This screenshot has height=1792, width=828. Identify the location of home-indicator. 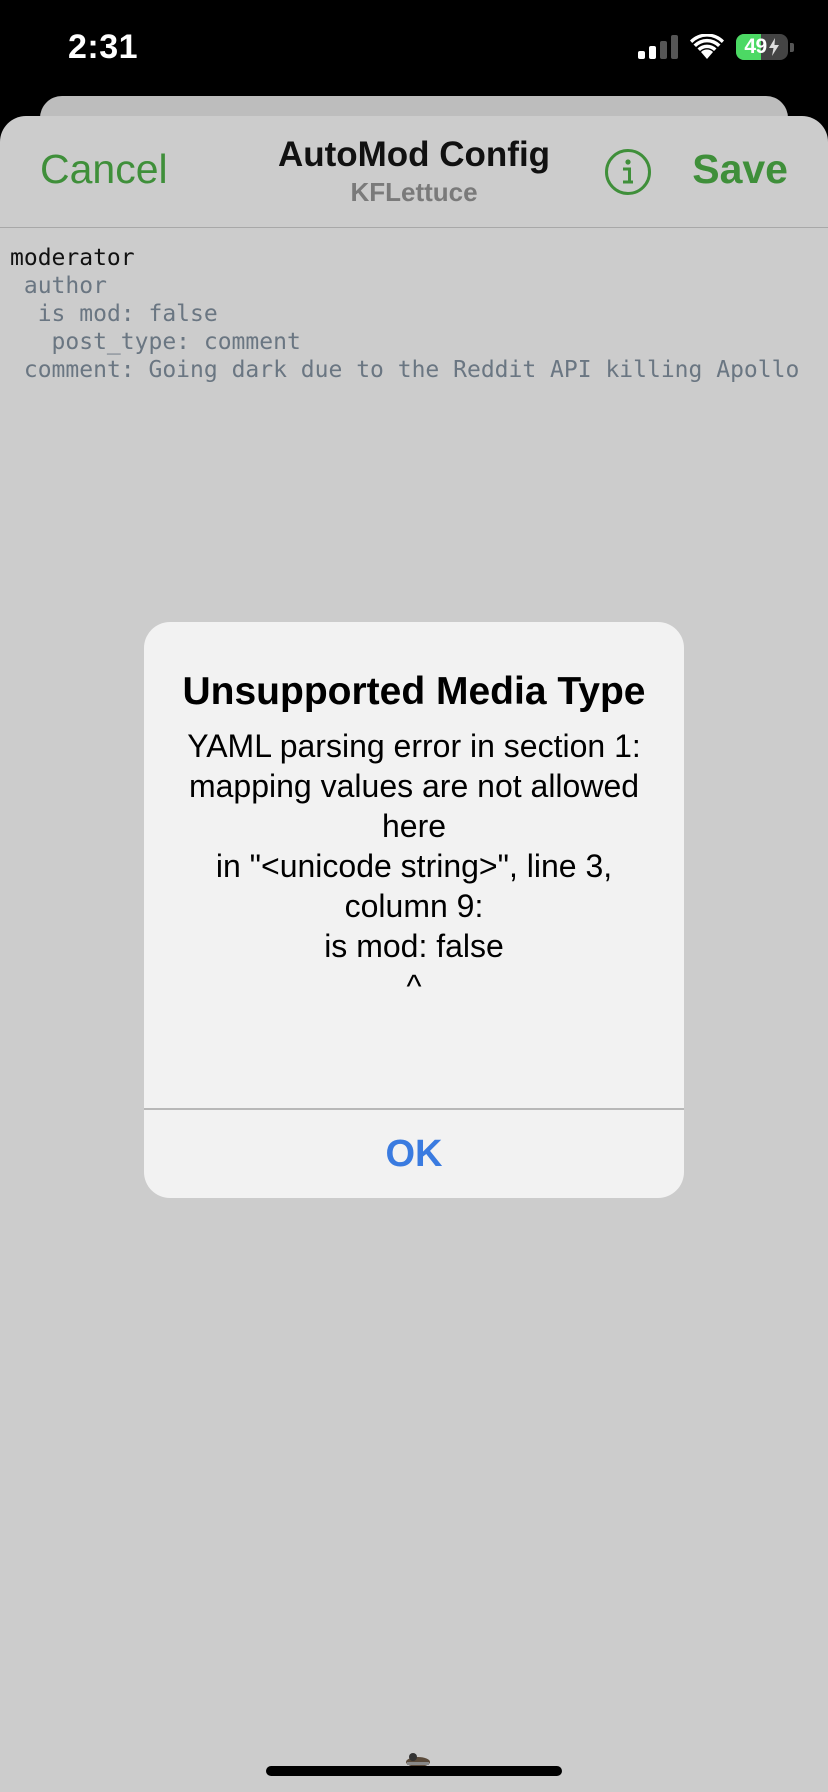
(414, 1771).